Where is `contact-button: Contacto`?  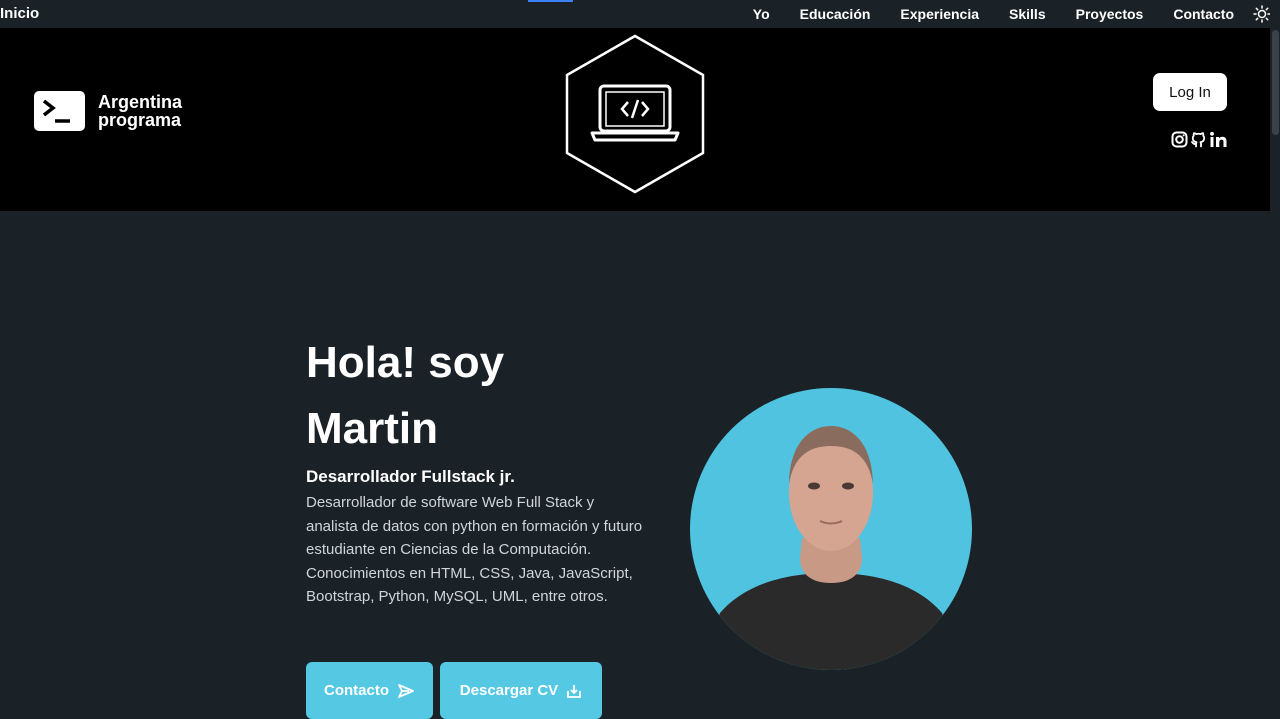
contact-button: Contacto is located at coordinates (369, 690).